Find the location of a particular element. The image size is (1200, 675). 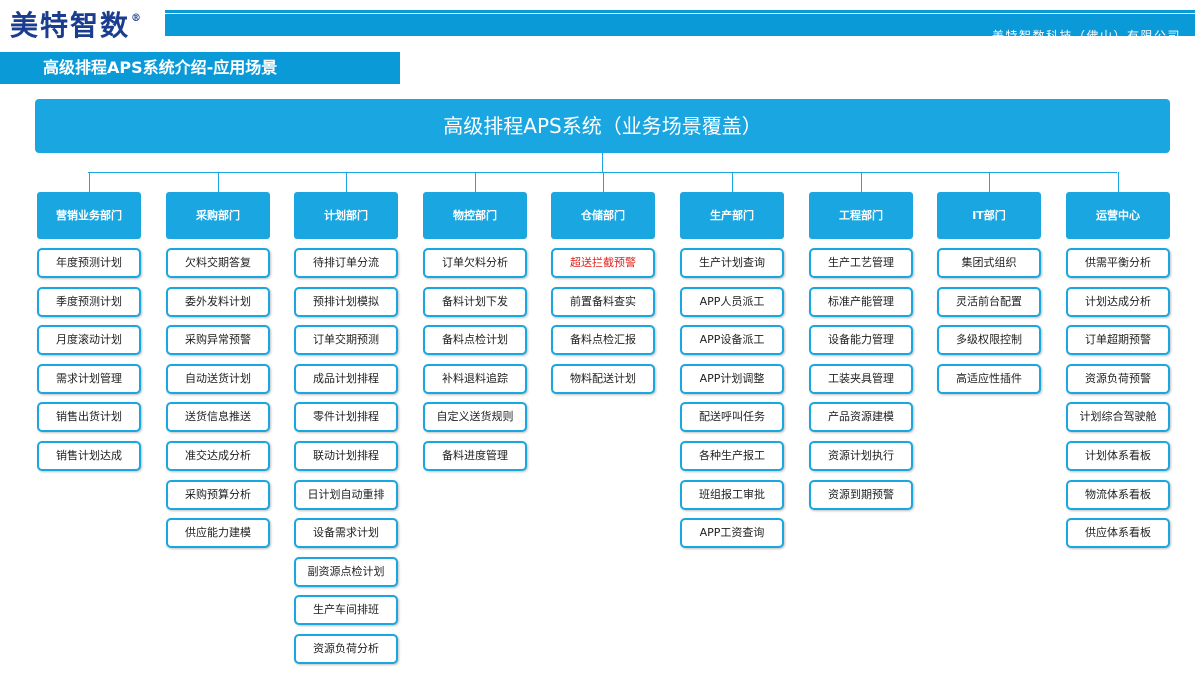

scenario-item: 供应体系看板 is located at coordinates (1118, 533).